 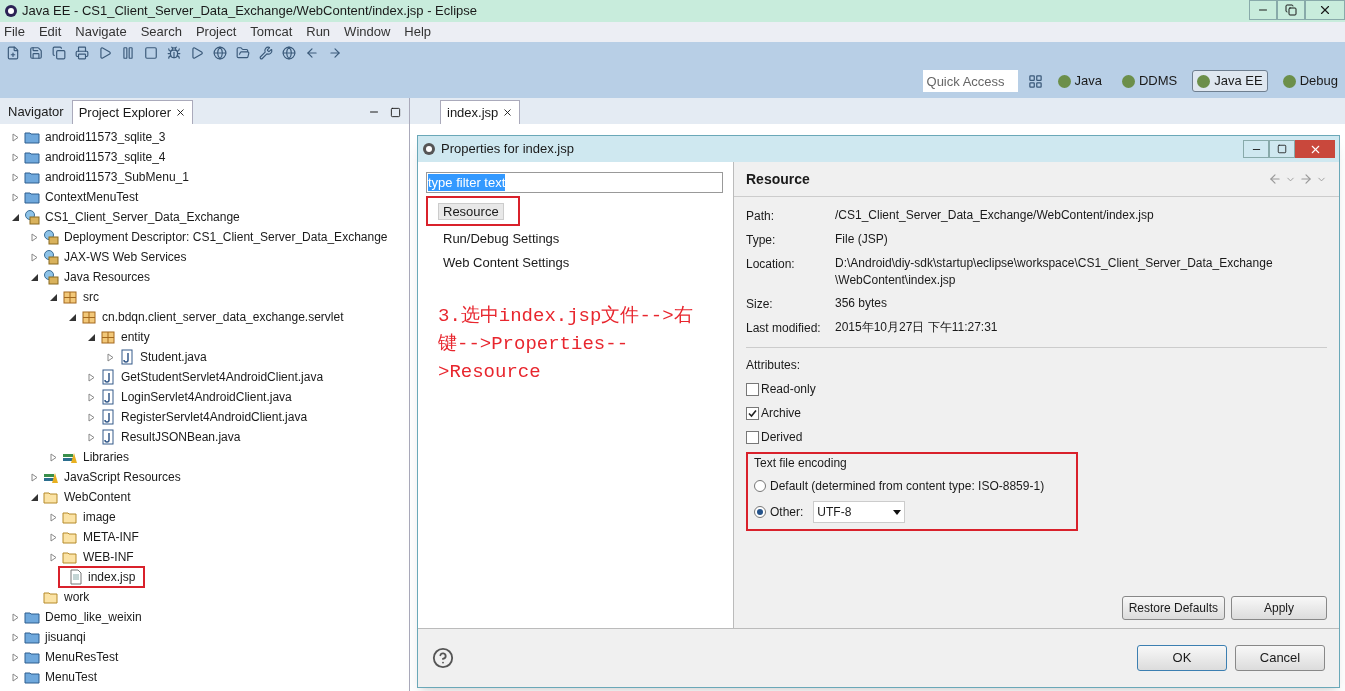 What do you see at coordinates (782, 437) in the screenshot?
I see `checkbox-label: Derived` at bounding box center [782, 437].